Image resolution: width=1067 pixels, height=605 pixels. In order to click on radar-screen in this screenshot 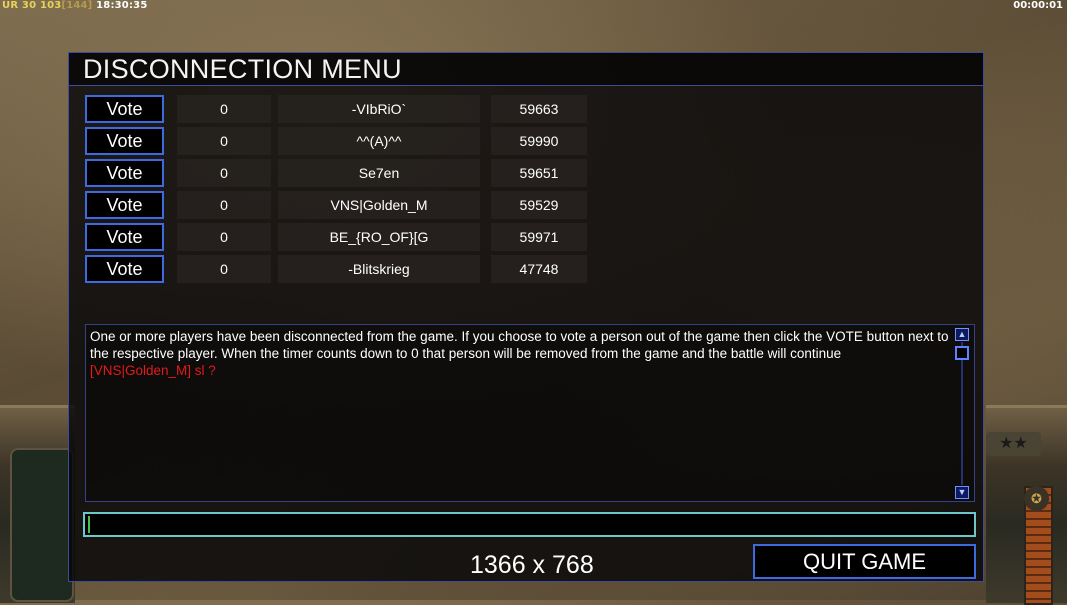, I will do `click(42, 525)`.